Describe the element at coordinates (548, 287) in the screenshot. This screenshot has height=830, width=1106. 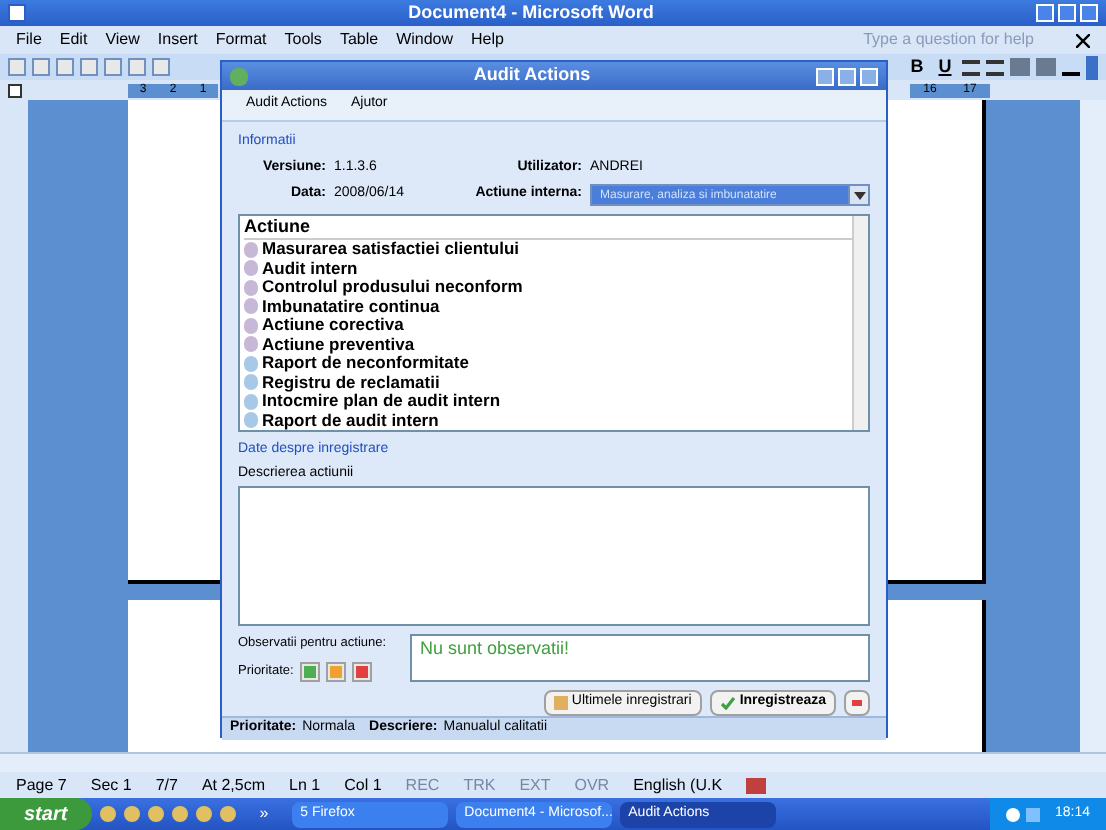
I see `list-item: Controlul produsului neconform` at that location.